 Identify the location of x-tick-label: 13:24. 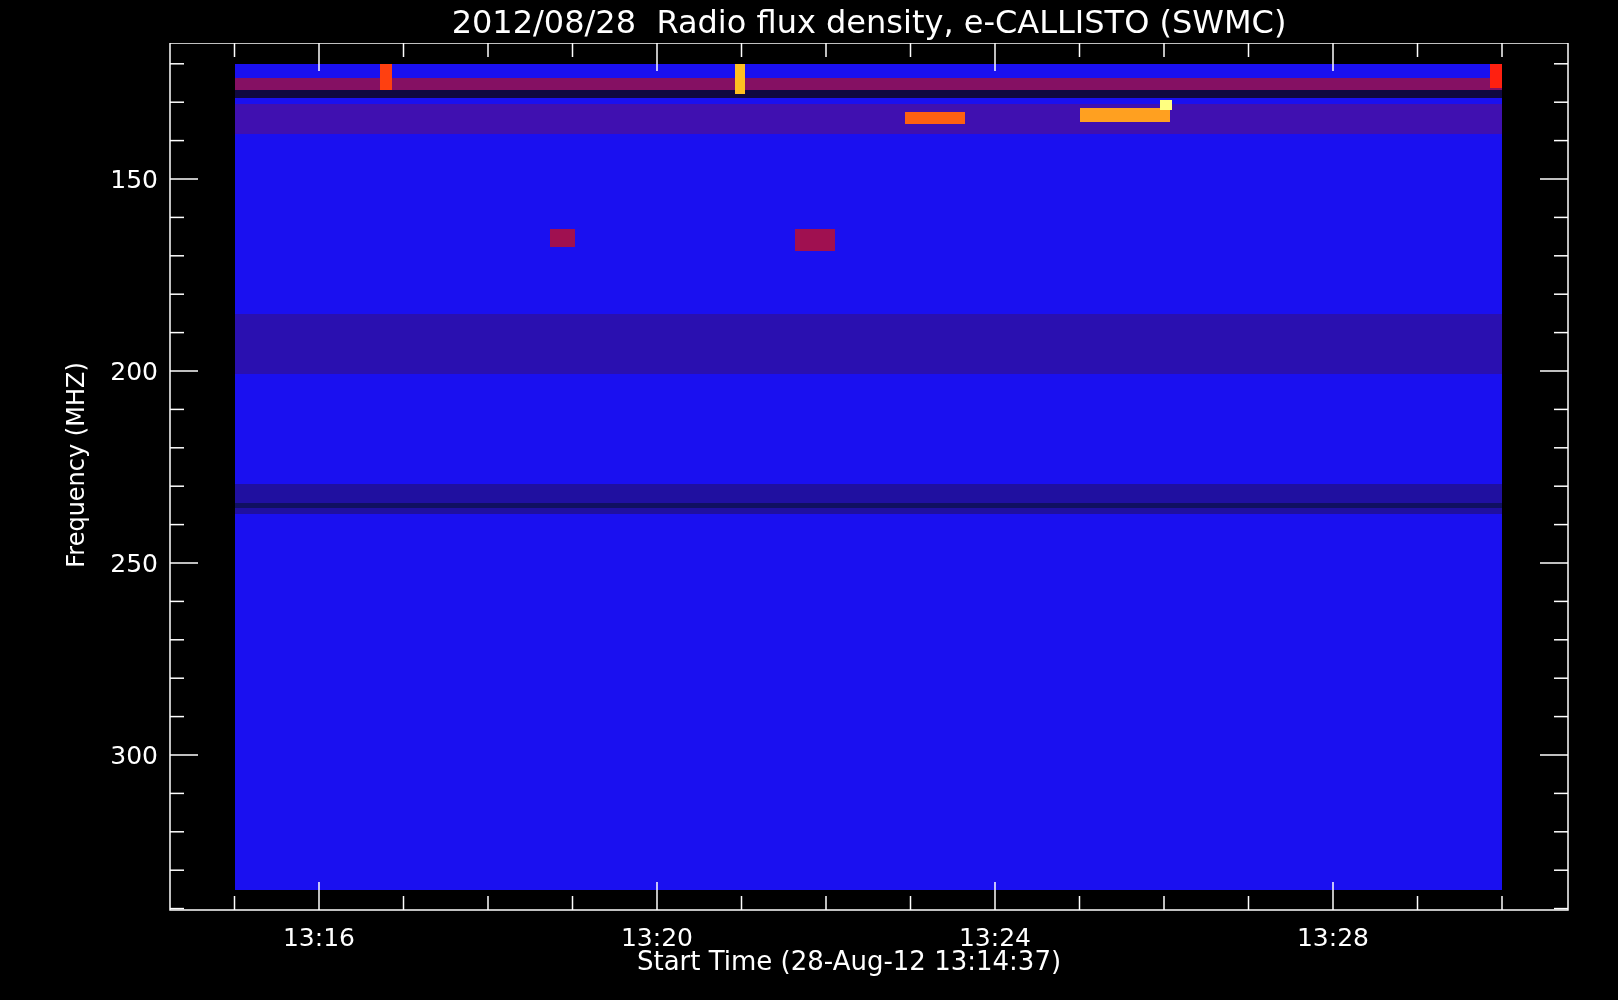
(995, 936).